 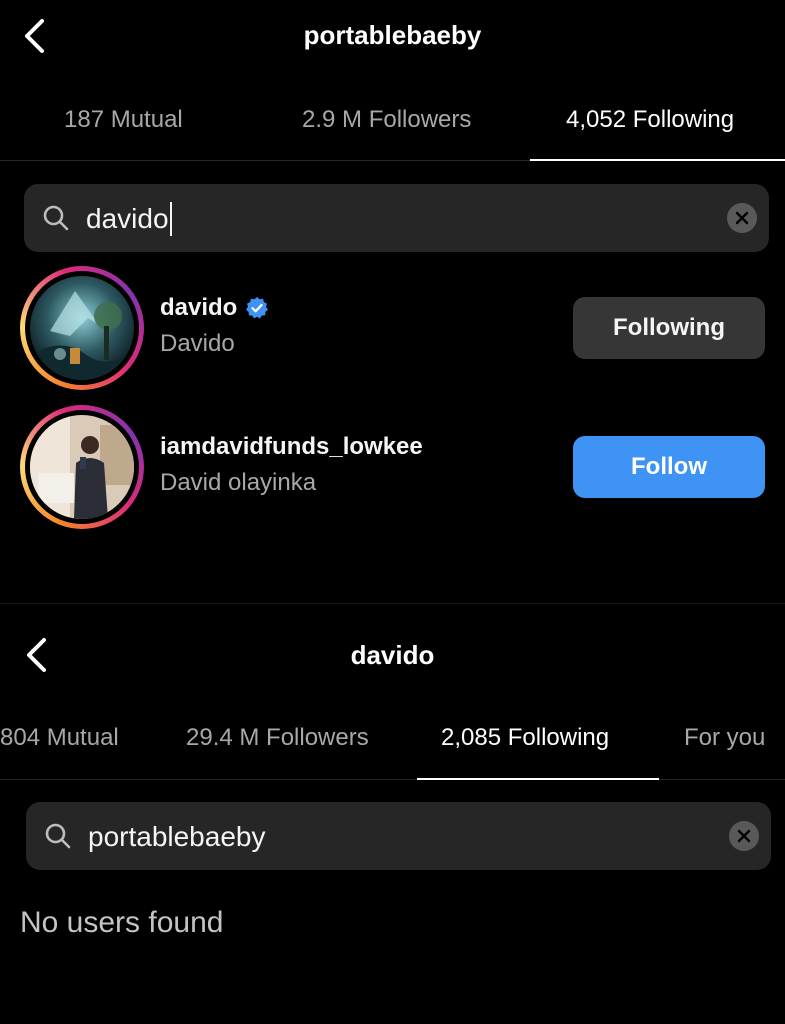 I want to click on page-title: davido, so click(x=392, y=655).